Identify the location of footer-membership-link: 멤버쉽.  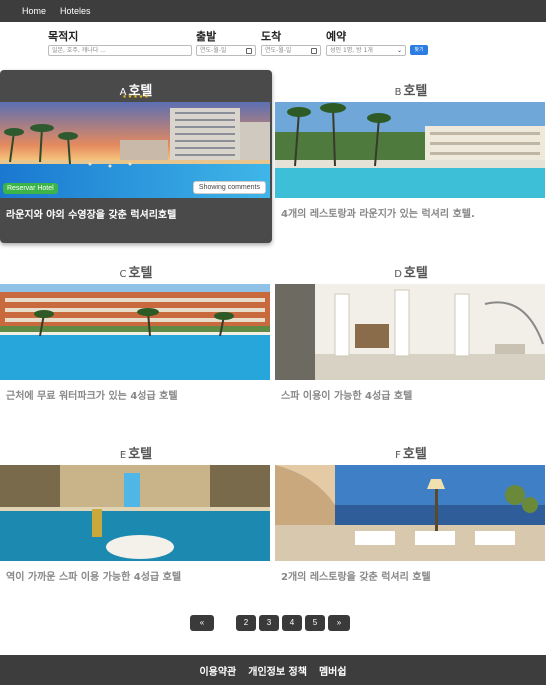
(333, 670).